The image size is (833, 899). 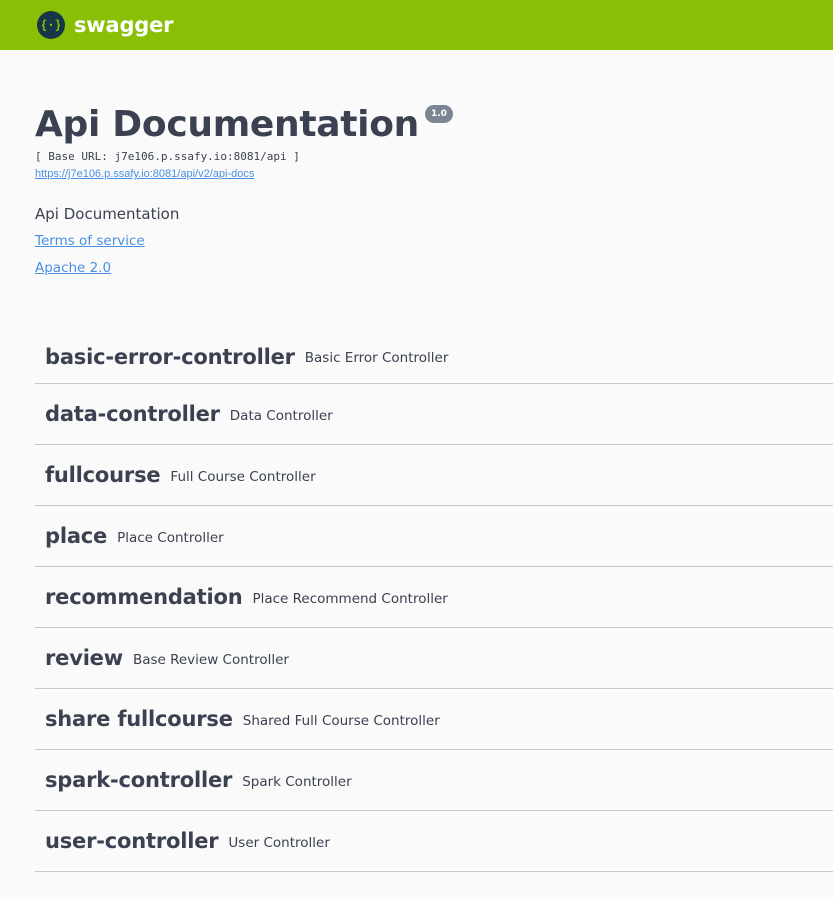 What do you see at coordinates (434, 125) in the screenshot?
I see `title-row: Api Documentation 1.0` at bounding box center [434, 125].